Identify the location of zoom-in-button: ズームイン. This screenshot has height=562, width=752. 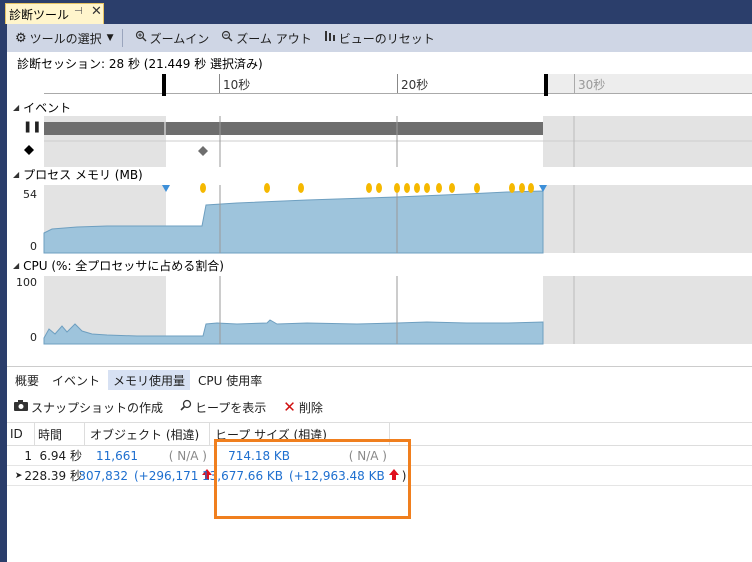
(172, 38).